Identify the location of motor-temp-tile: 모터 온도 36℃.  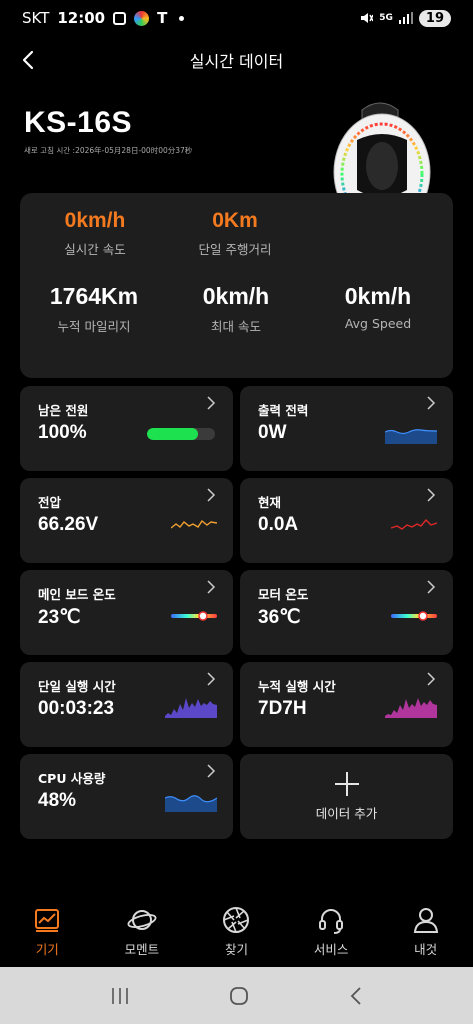
(346, 612).